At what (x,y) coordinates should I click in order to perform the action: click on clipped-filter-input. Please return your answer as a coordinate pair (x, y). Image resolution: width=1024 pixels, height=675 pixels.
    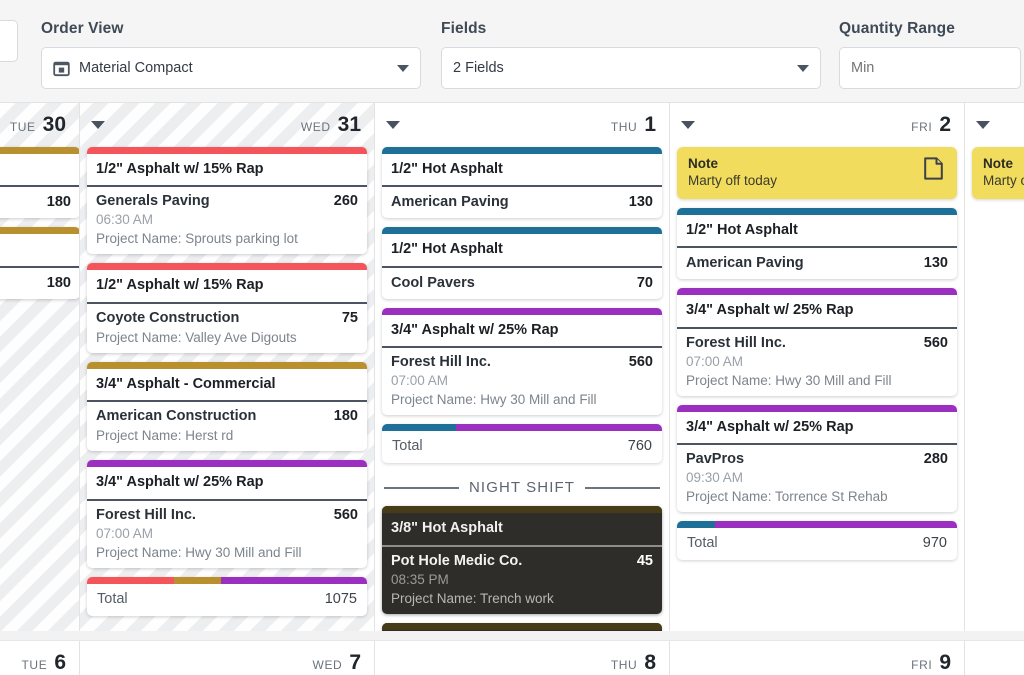
    Looking at the image, I should click on (9, 41).